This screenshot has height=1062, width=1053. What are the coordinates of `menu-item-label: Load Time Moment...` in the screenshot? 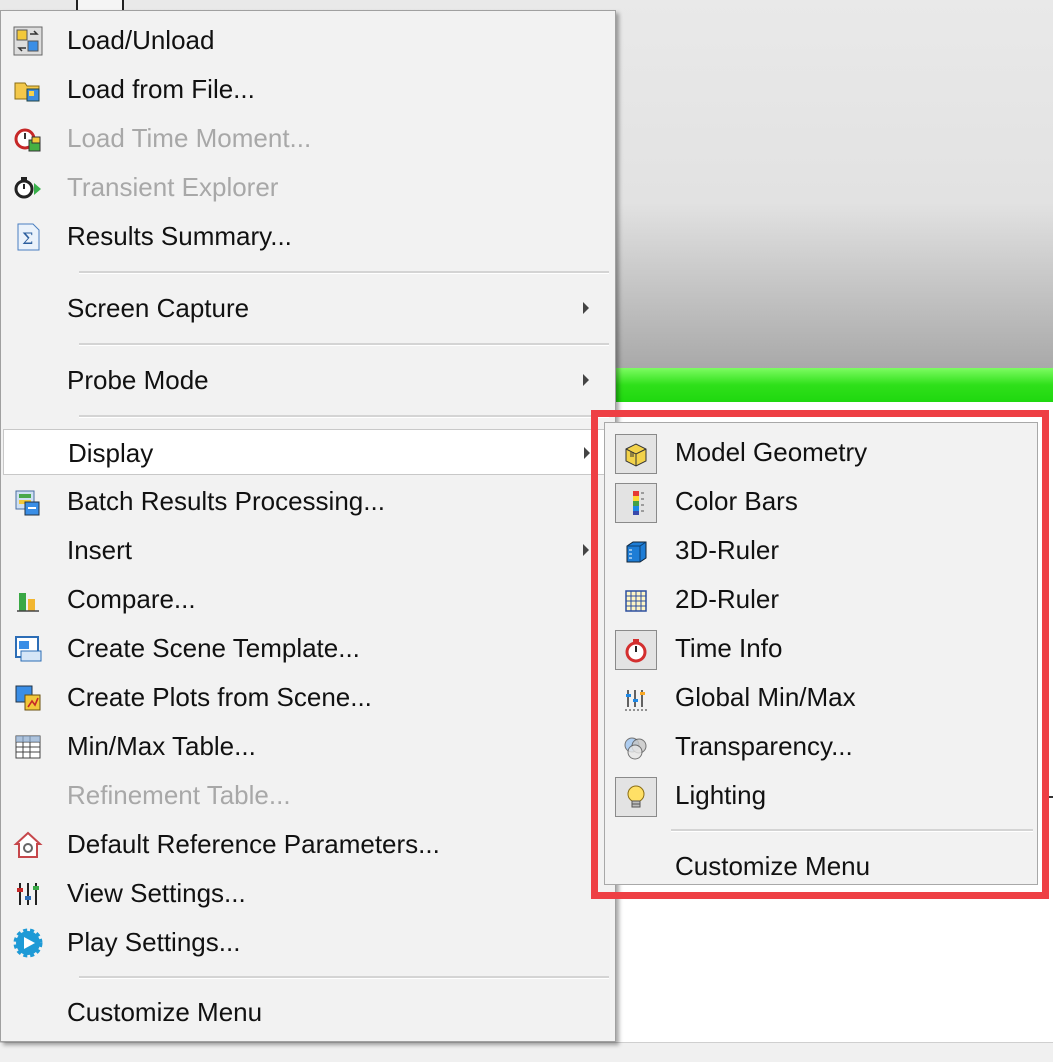 It's located at (189, 138).